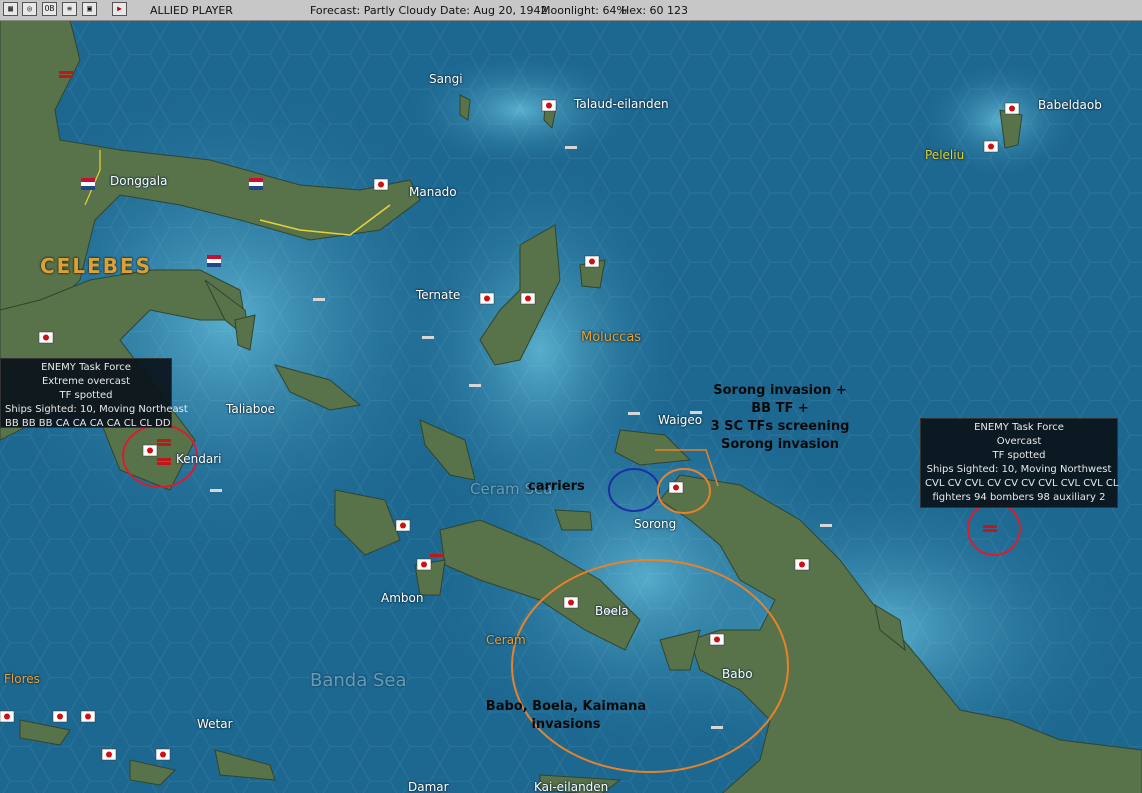  I want to click on popup-line: BB BB BB CA CA CA CA CL CL DD, so click(88, 423).